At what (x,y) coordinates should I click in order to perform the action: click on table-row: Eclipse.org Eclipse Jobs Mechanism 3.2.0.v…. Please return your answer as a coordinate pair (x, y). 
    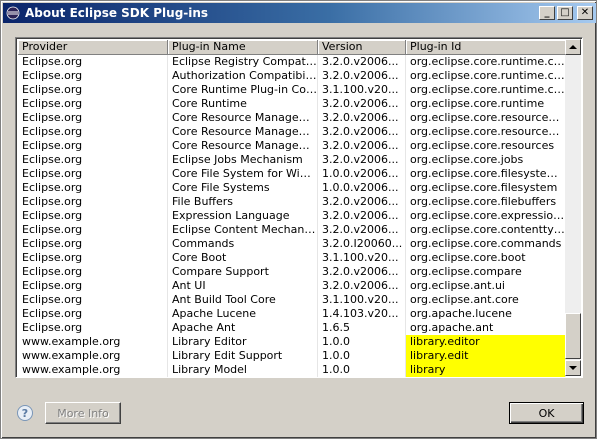
    Looking at the image, I should click on (292, 160).